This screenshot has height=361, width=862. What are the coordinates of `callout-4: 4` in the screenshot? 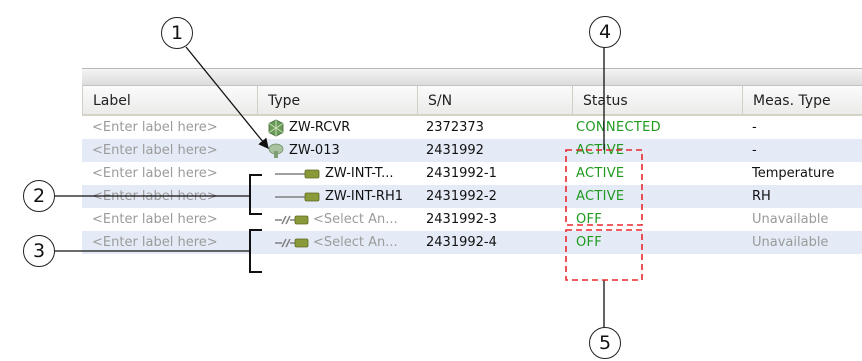 It's located at (605, 32).